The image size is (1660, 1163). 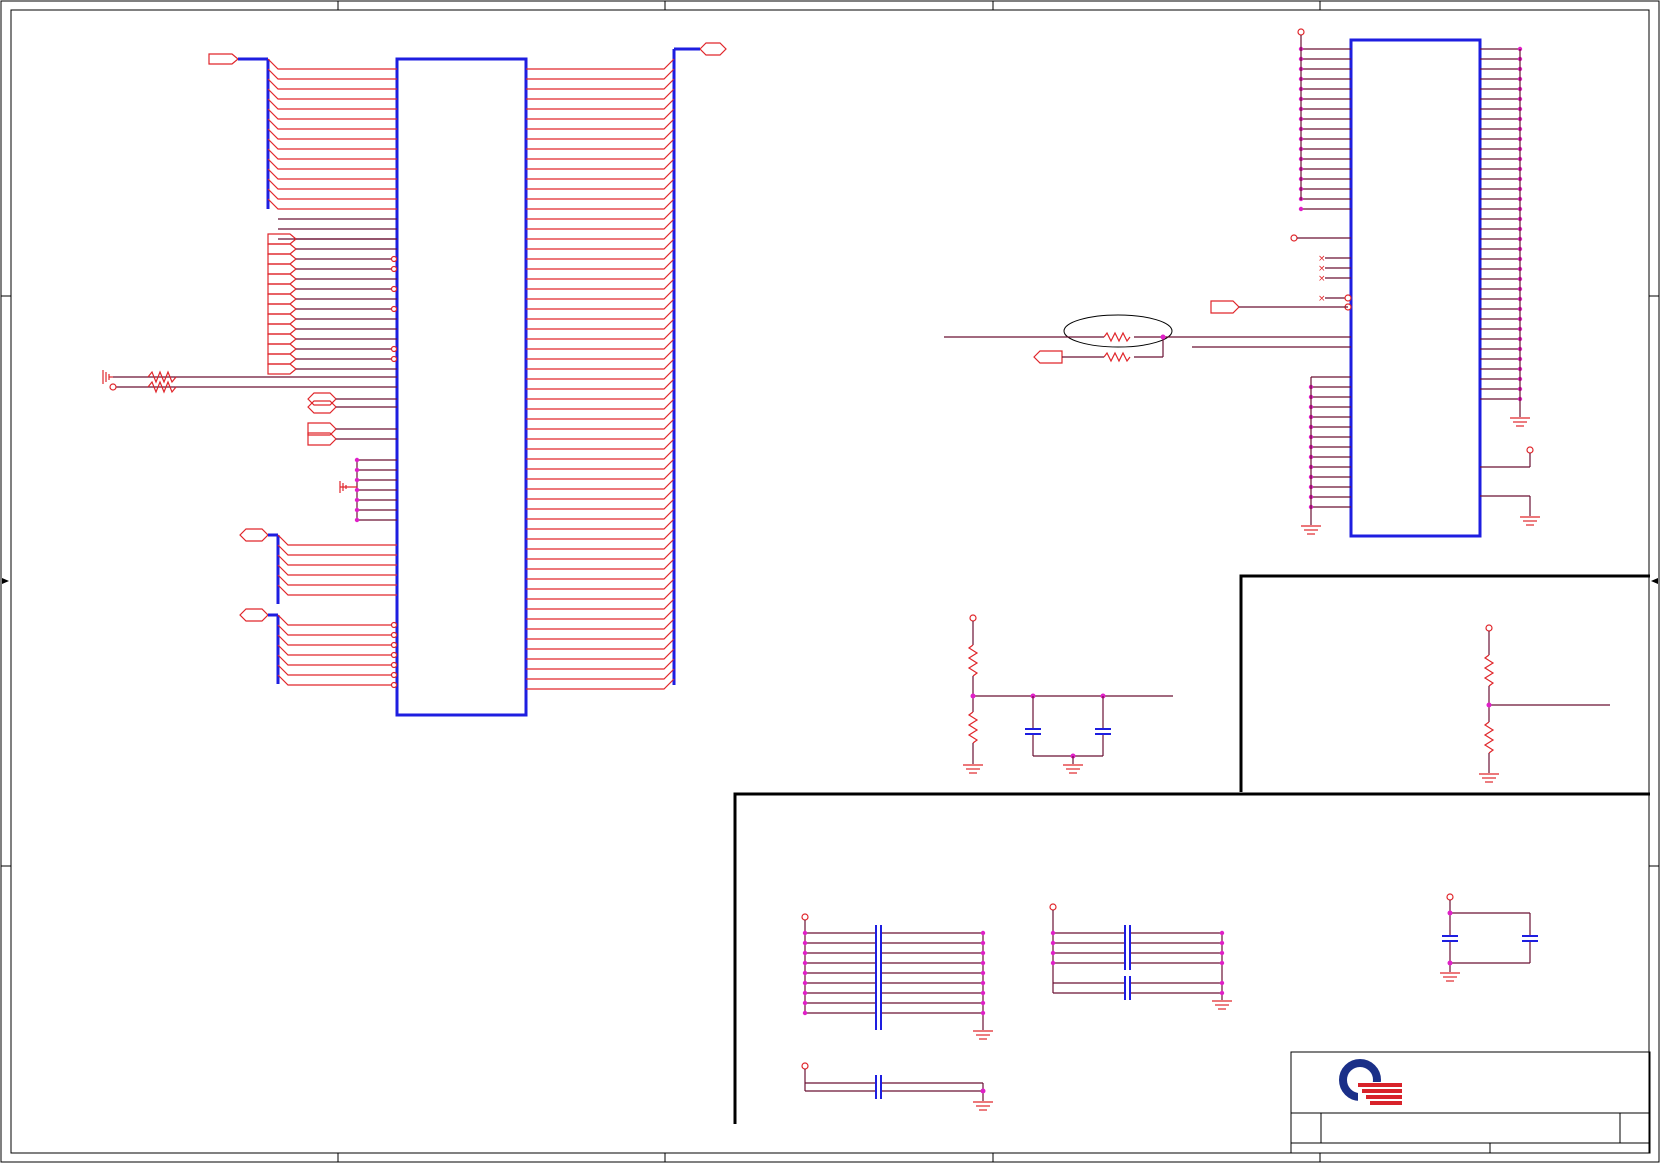 I want to click on vref-divider, so click(x=1068, y=694).